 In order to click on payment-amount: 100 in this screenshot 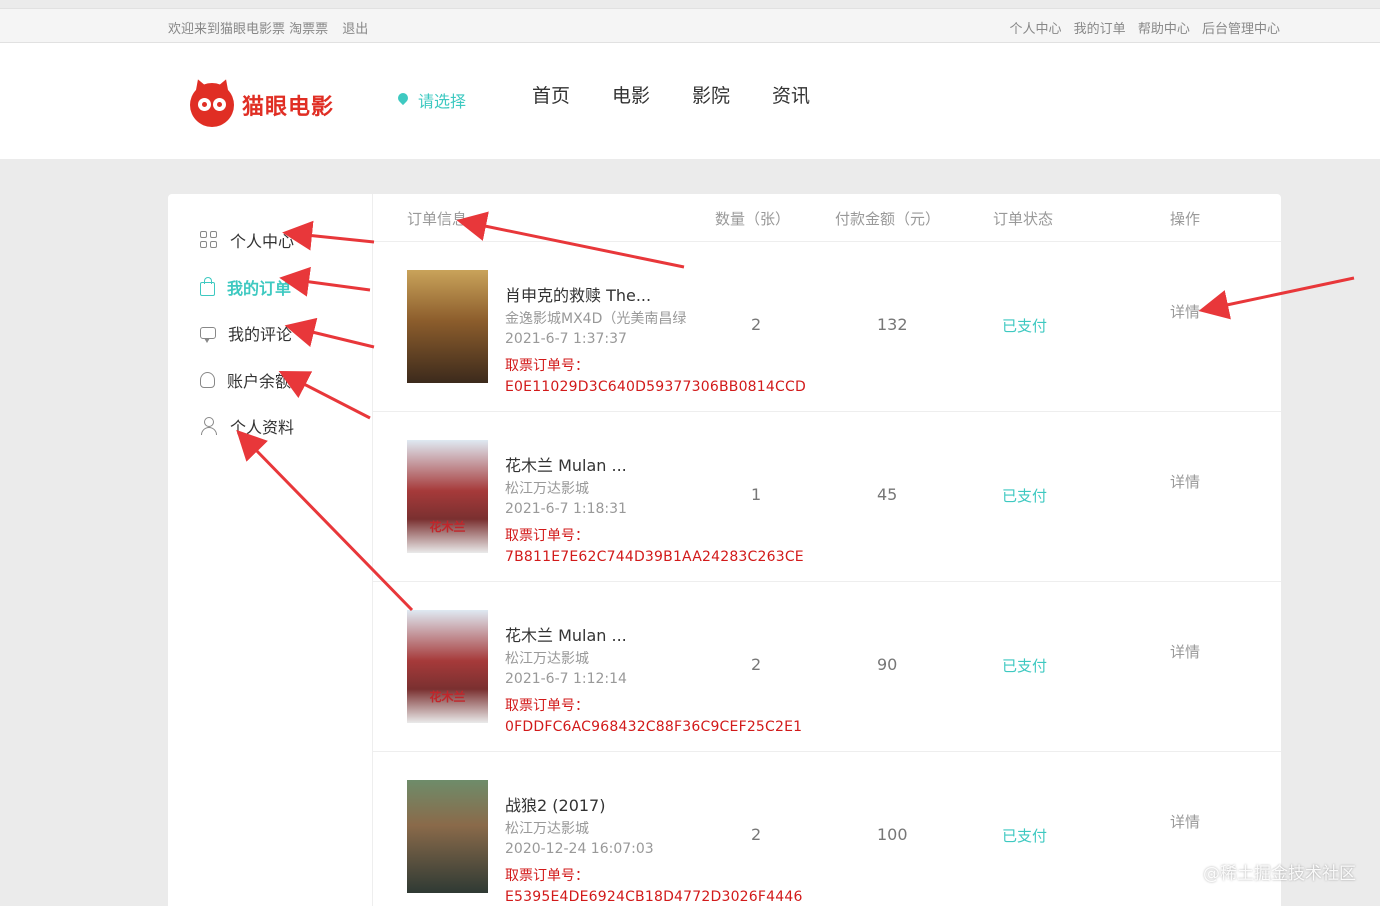, I will do `click(892, 834)`.